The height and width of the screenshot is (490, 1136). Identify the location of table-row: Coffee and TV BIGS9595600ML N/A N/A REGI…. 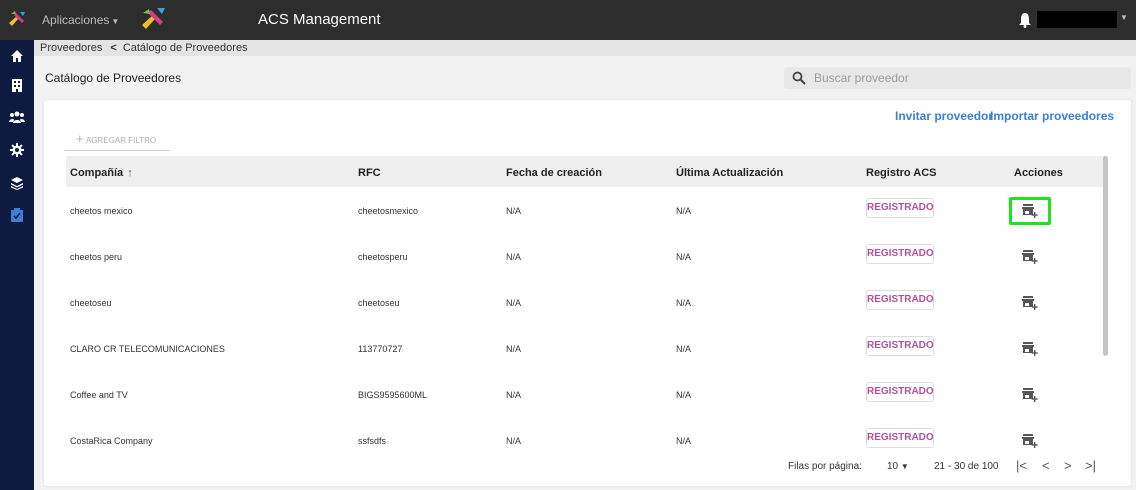
(586, 394).